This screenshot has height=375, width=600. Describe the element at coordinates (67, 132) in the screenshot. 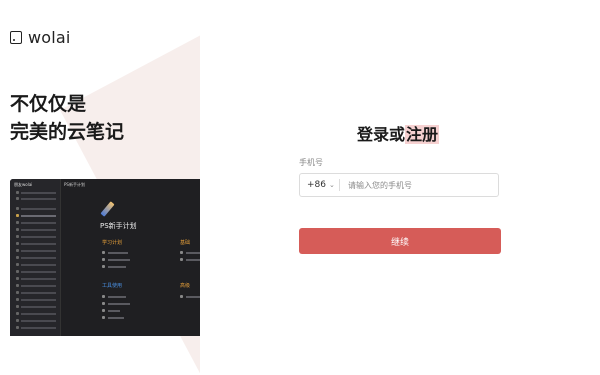

I see `slogan-line-2: 完美的云笔记` at that location.